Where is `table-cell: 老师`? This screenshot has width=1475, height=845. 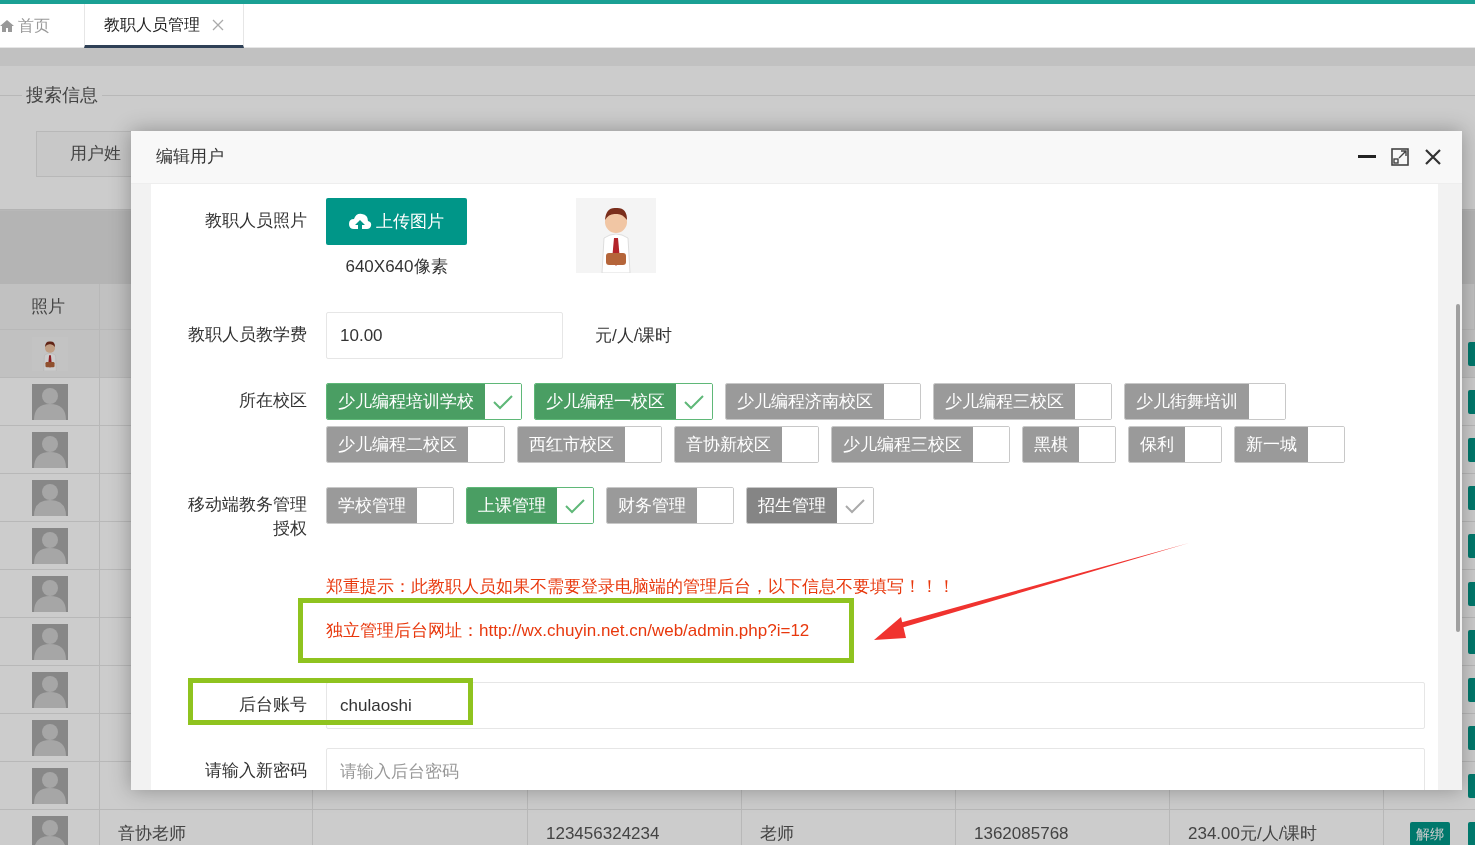 table-cell: 老师 is located at coordinates (777, 833).